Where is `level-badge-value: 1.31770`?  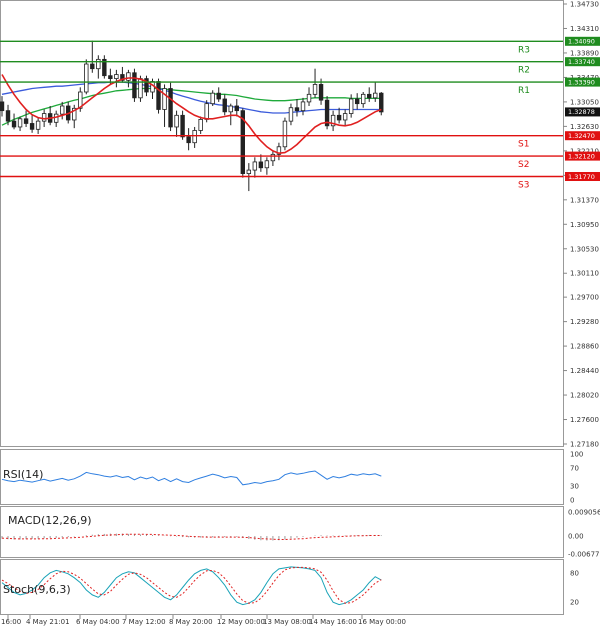
level-badge-value: 1.31770 is located at coordinates (581, 177).